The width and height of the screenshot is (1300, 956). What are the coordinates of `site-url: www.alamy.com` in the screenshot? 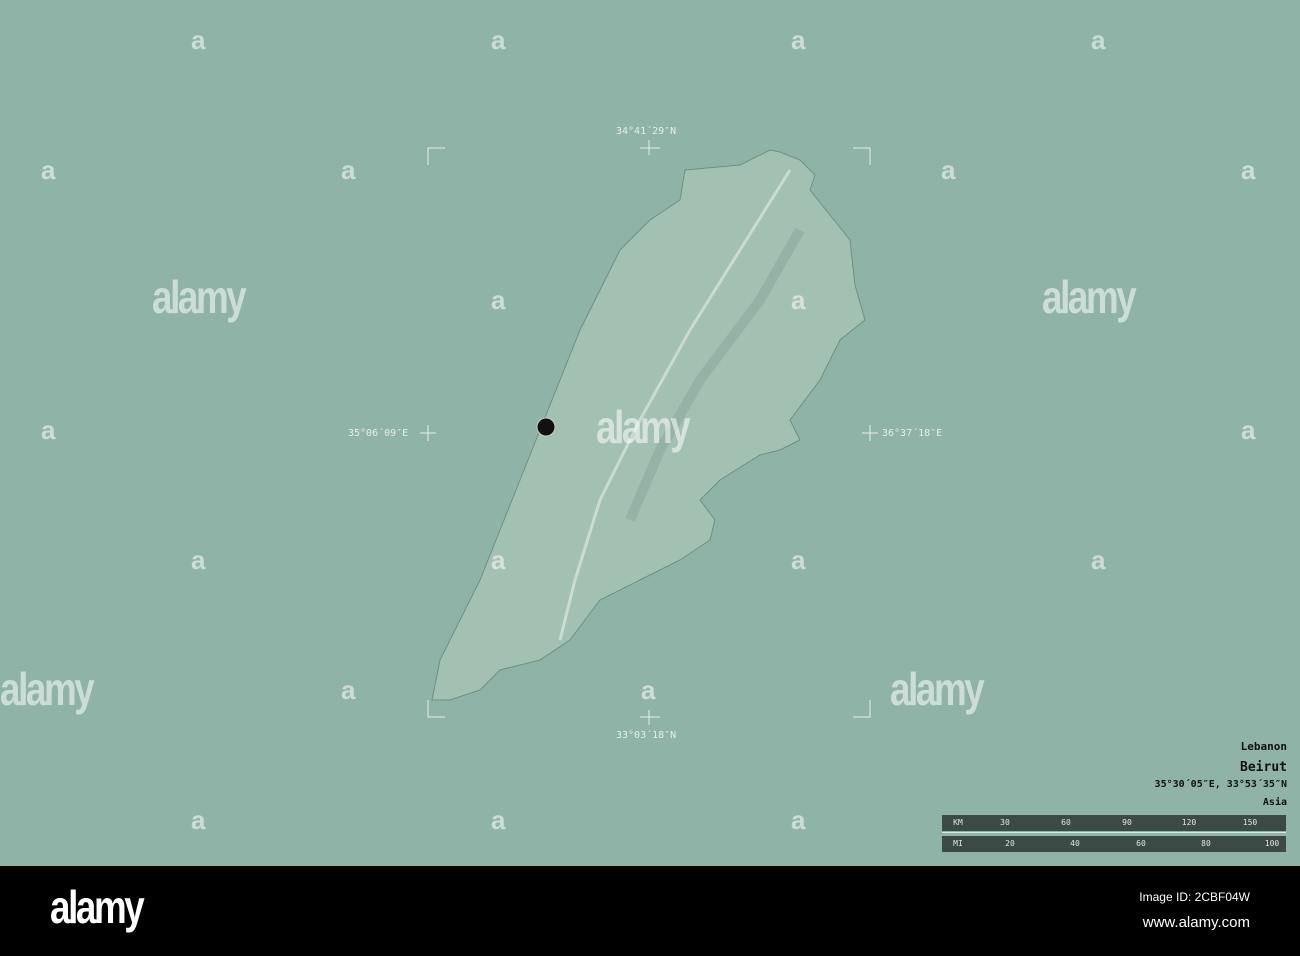 It's located at (1196, 922).